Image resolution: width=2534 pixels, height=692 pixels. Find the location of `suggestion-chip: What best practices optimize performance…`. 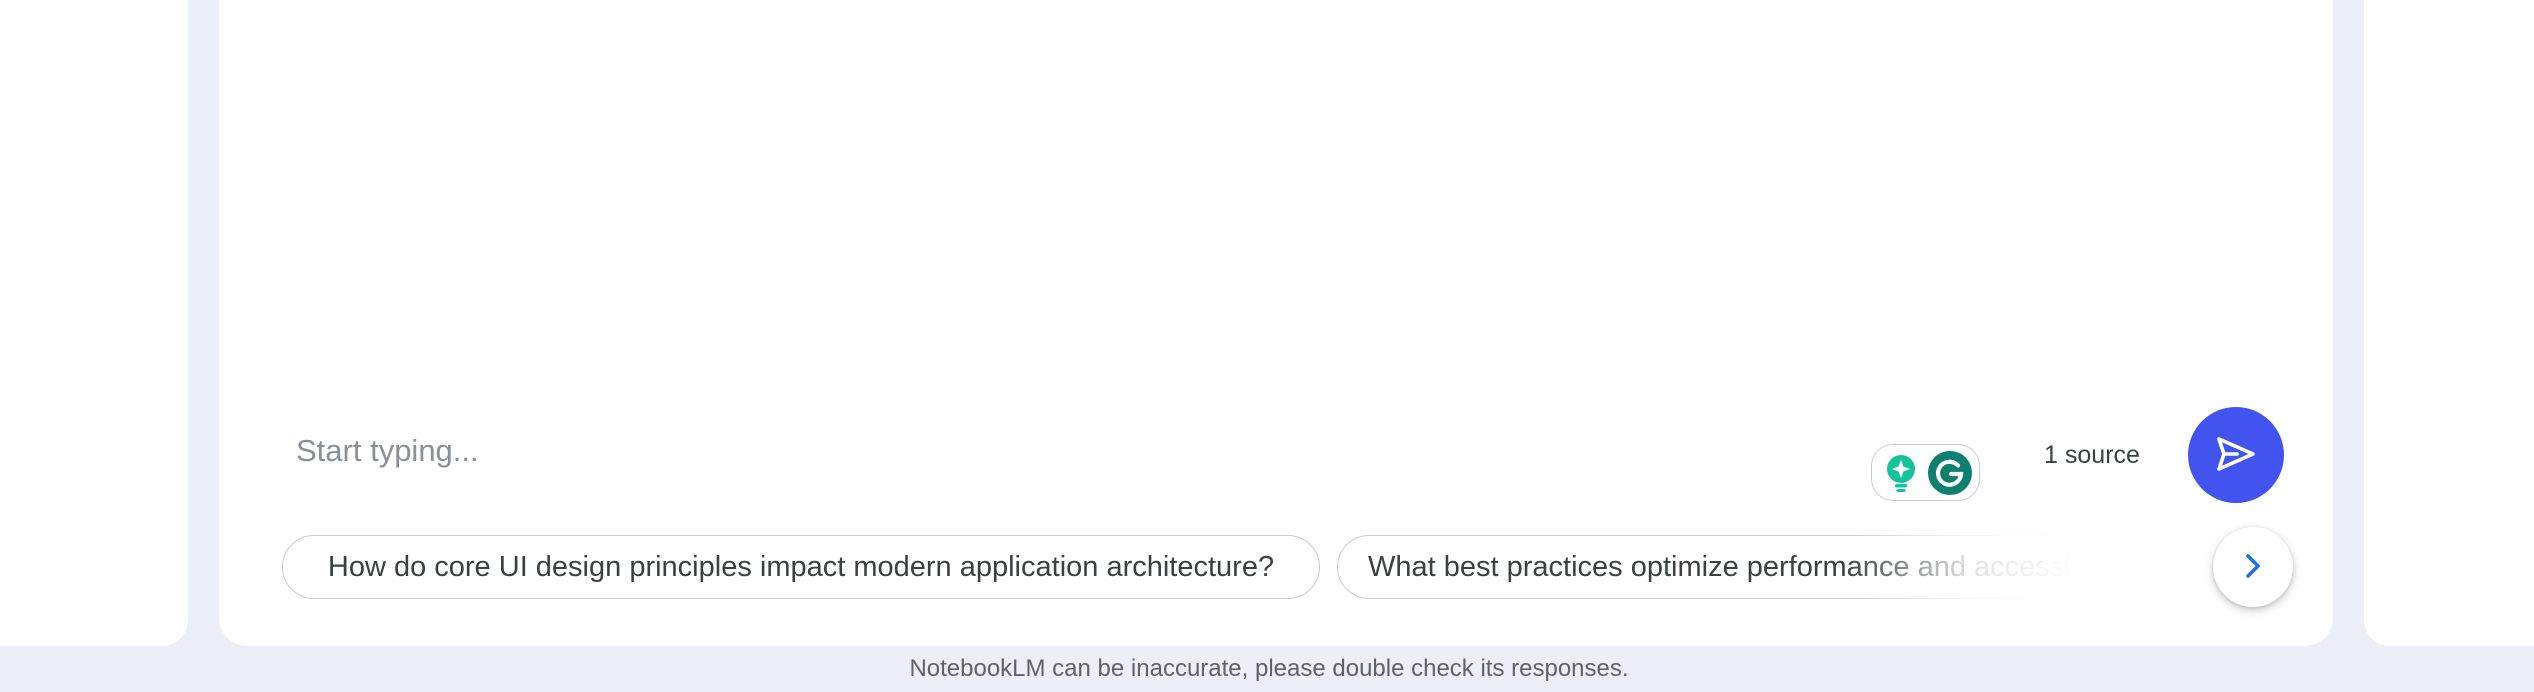

suggestion-chip: What best practices optimize performance… is located at coordinates (1795, 567).